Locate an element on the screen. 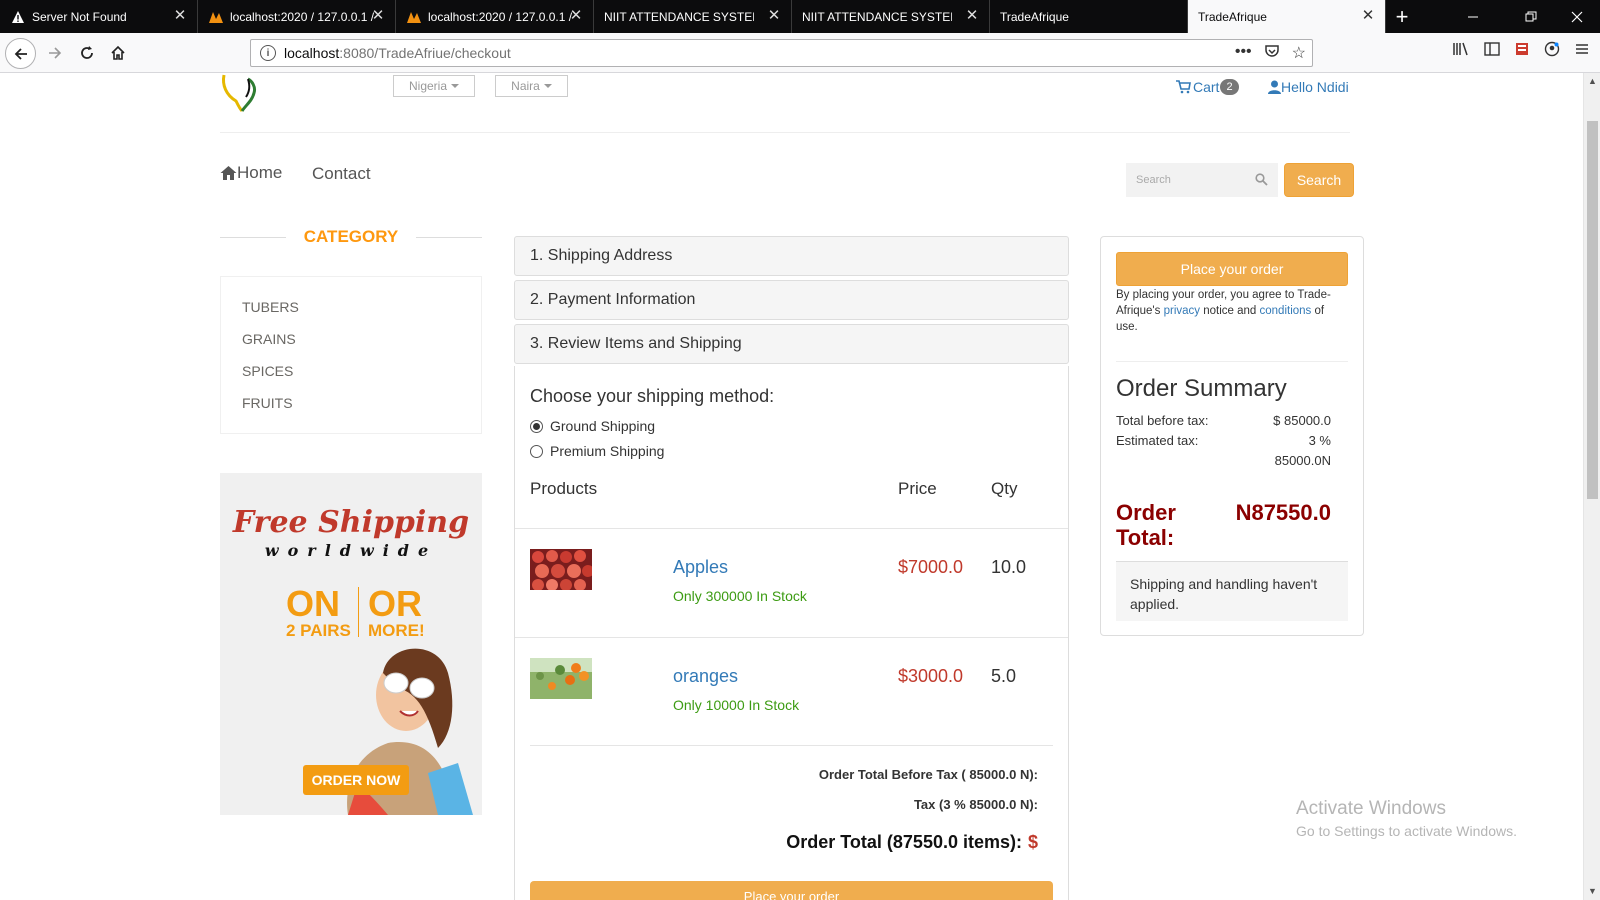 The height and width of the screenshot is (900, 1600). divider is located at coordinates (449, 237).